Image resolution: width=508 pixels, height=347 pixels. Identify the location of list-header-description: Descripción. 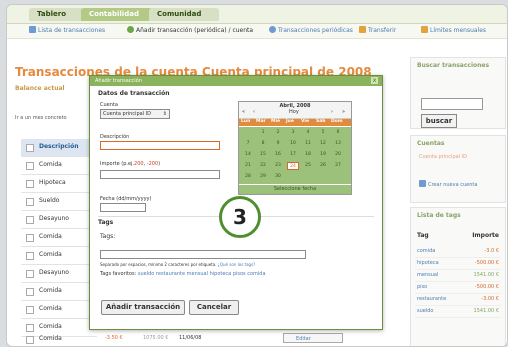
(59, 146).